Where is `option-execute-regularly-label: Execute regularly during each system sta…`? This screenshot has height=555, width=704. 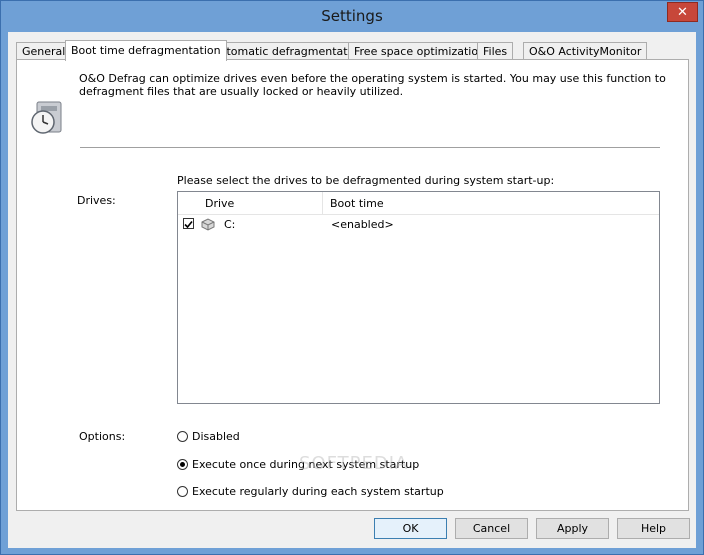 option-execute-regularly-label: Execute regularly during each system sta… is located at coordinates (318, 491).